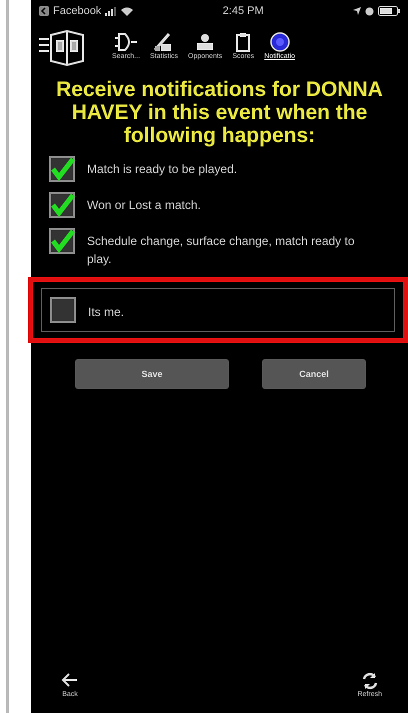  What do you see at coordinates (127, 11) in the screenshot?
I see `wifi-icon` at bounding box center [127, 11].